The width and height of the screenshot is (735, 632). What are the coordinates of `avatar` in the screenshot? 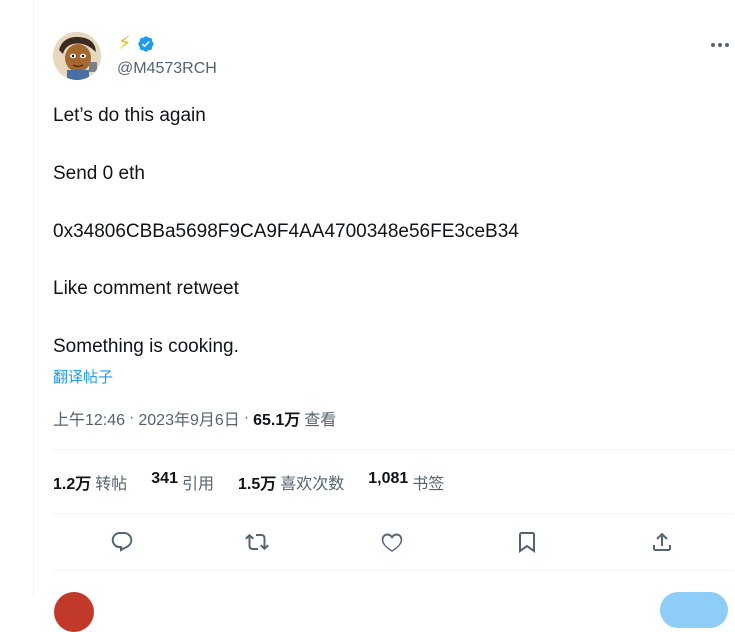 It's located at (77, 56).